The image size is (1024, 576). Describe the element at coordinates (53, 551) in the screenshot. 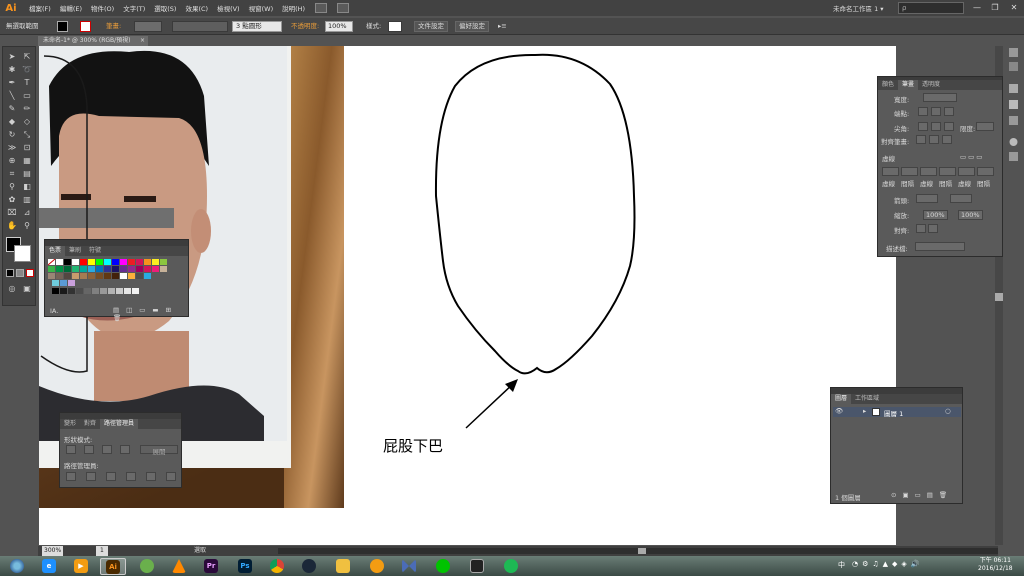

I see `zoom-field: 300%` at that location.